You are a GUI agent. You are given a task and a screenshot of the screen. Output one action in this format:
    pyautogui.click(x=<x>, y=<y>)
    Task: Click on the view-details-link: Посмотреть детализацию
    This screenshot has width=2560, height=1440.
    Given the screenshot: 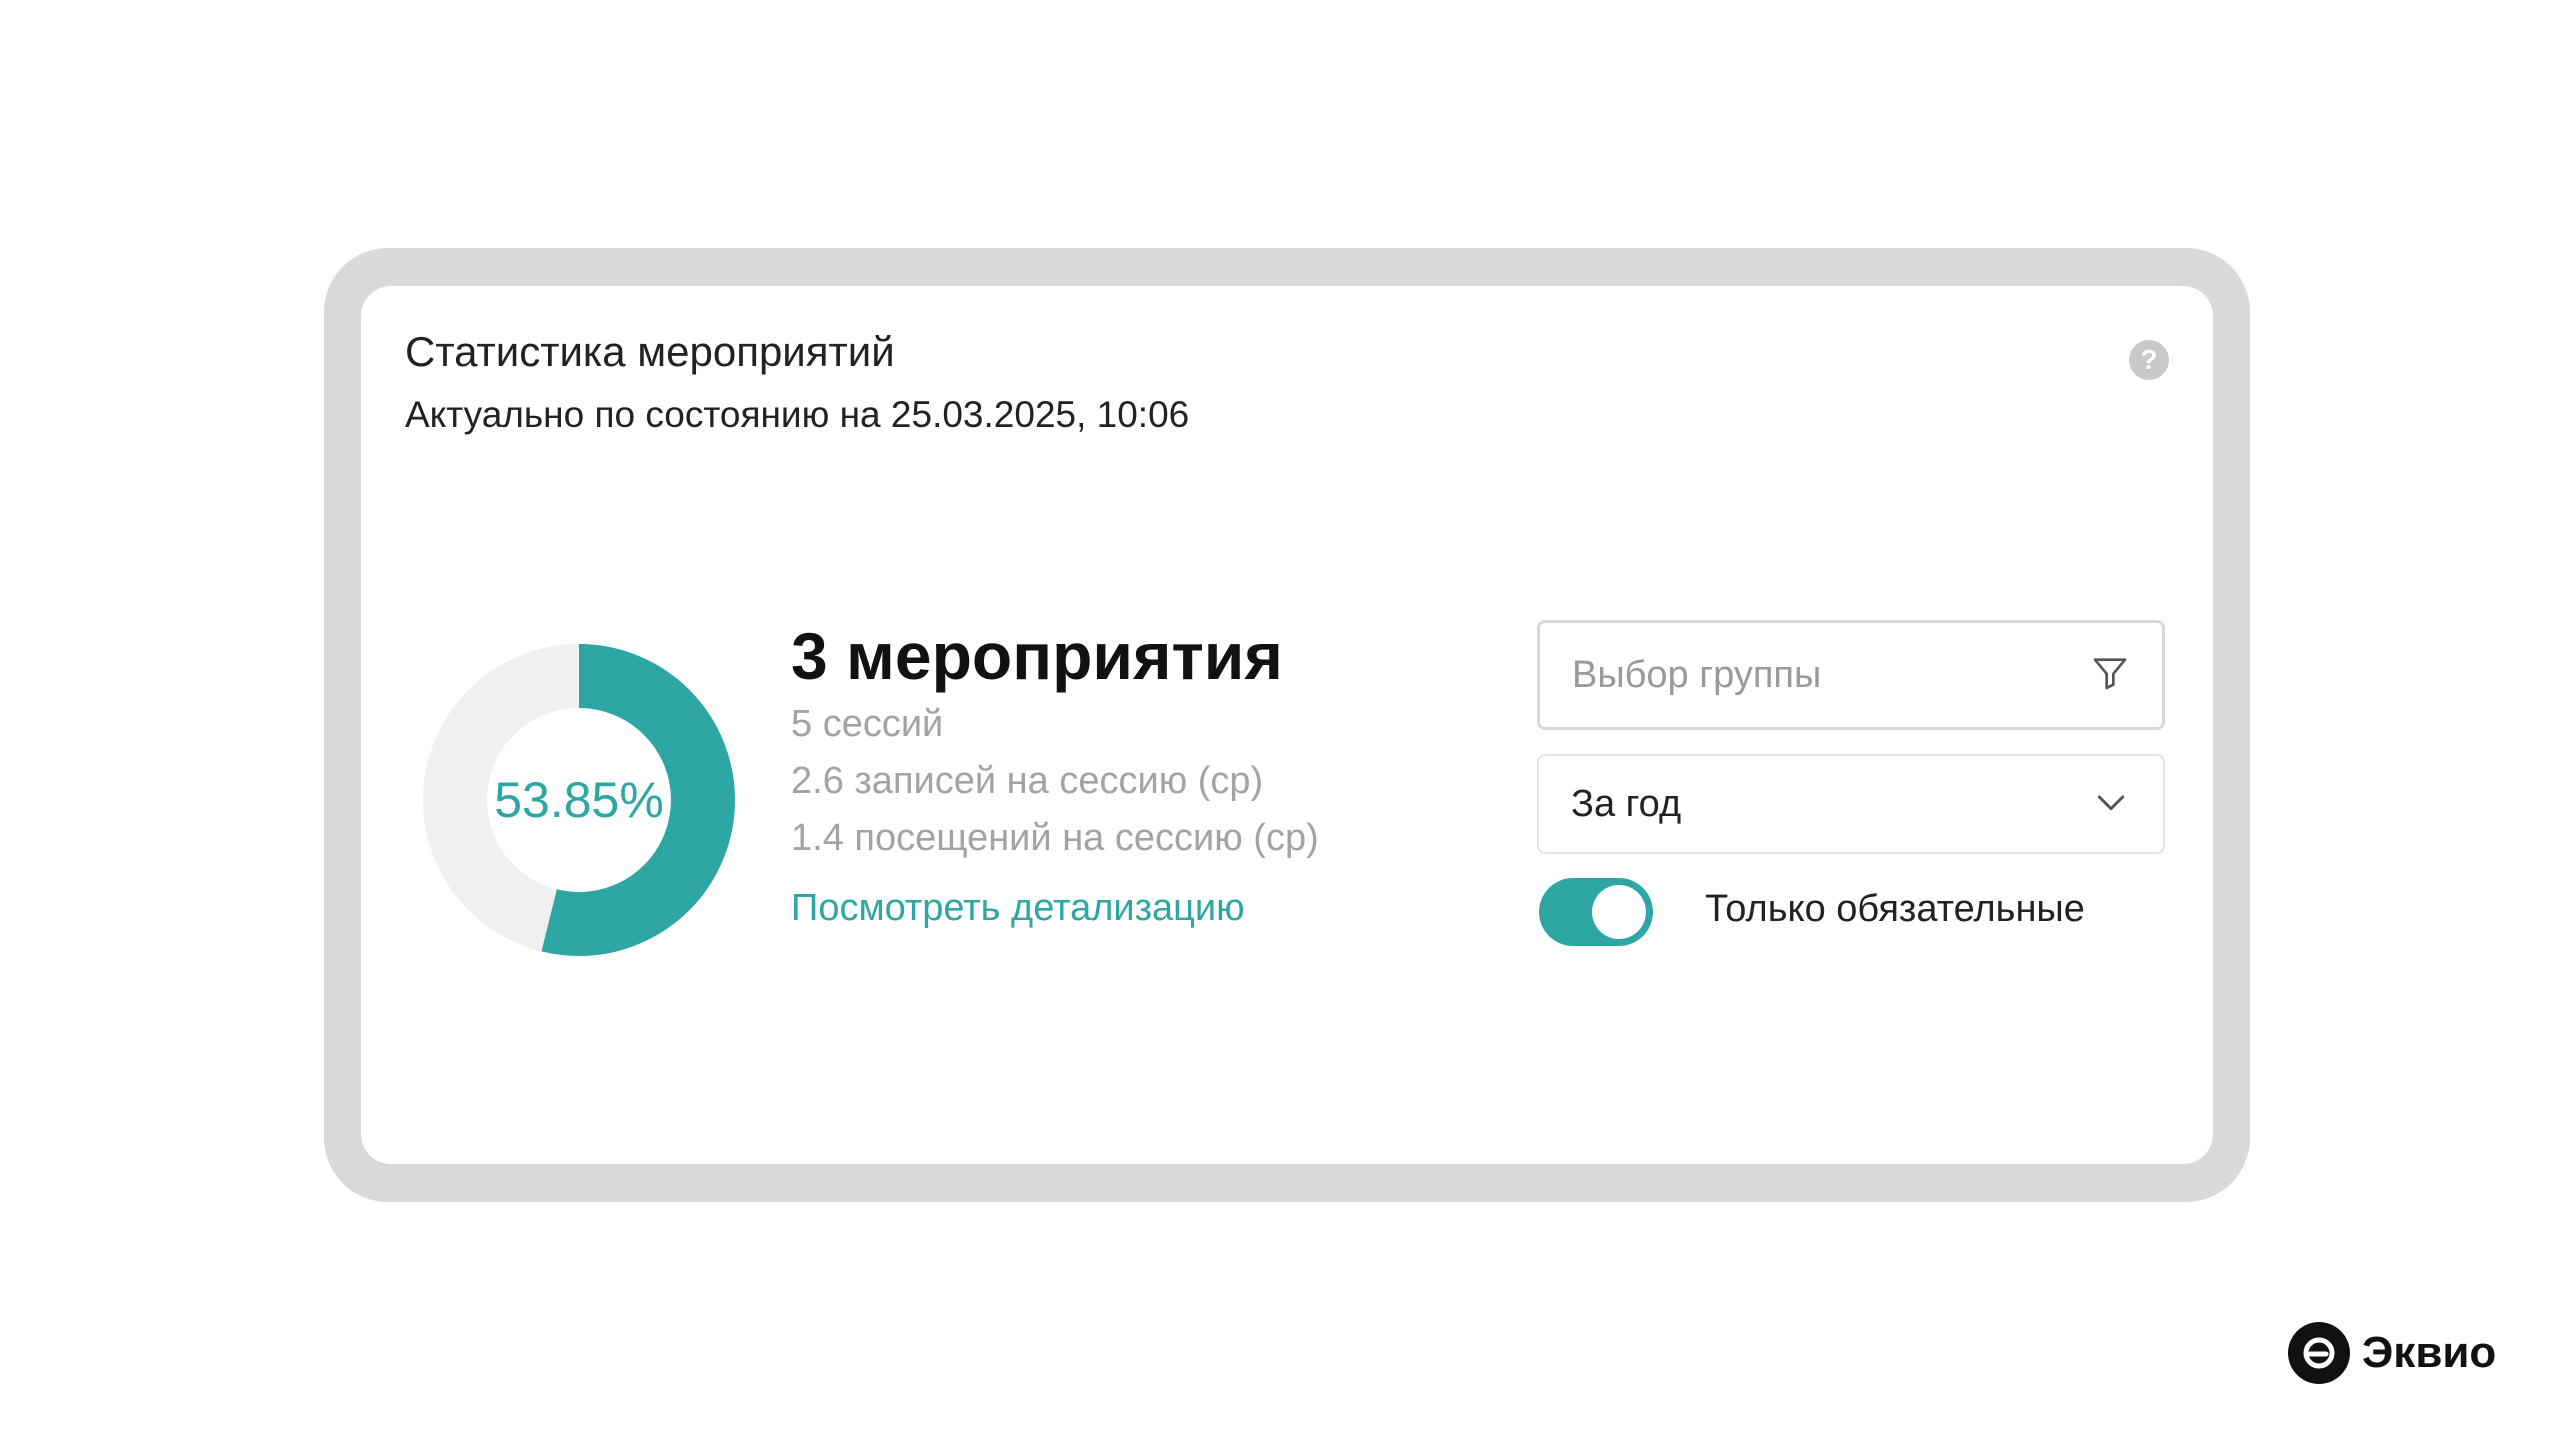 What is the action you would take?
    pyautogui.click(x=1055, y=908)
    